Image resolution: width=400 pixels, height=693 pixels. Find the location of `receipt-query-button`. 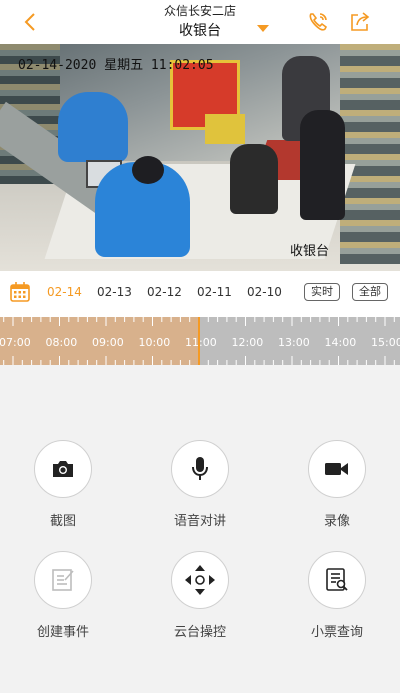

receipt-query-button is located at coordinates (337, 580).